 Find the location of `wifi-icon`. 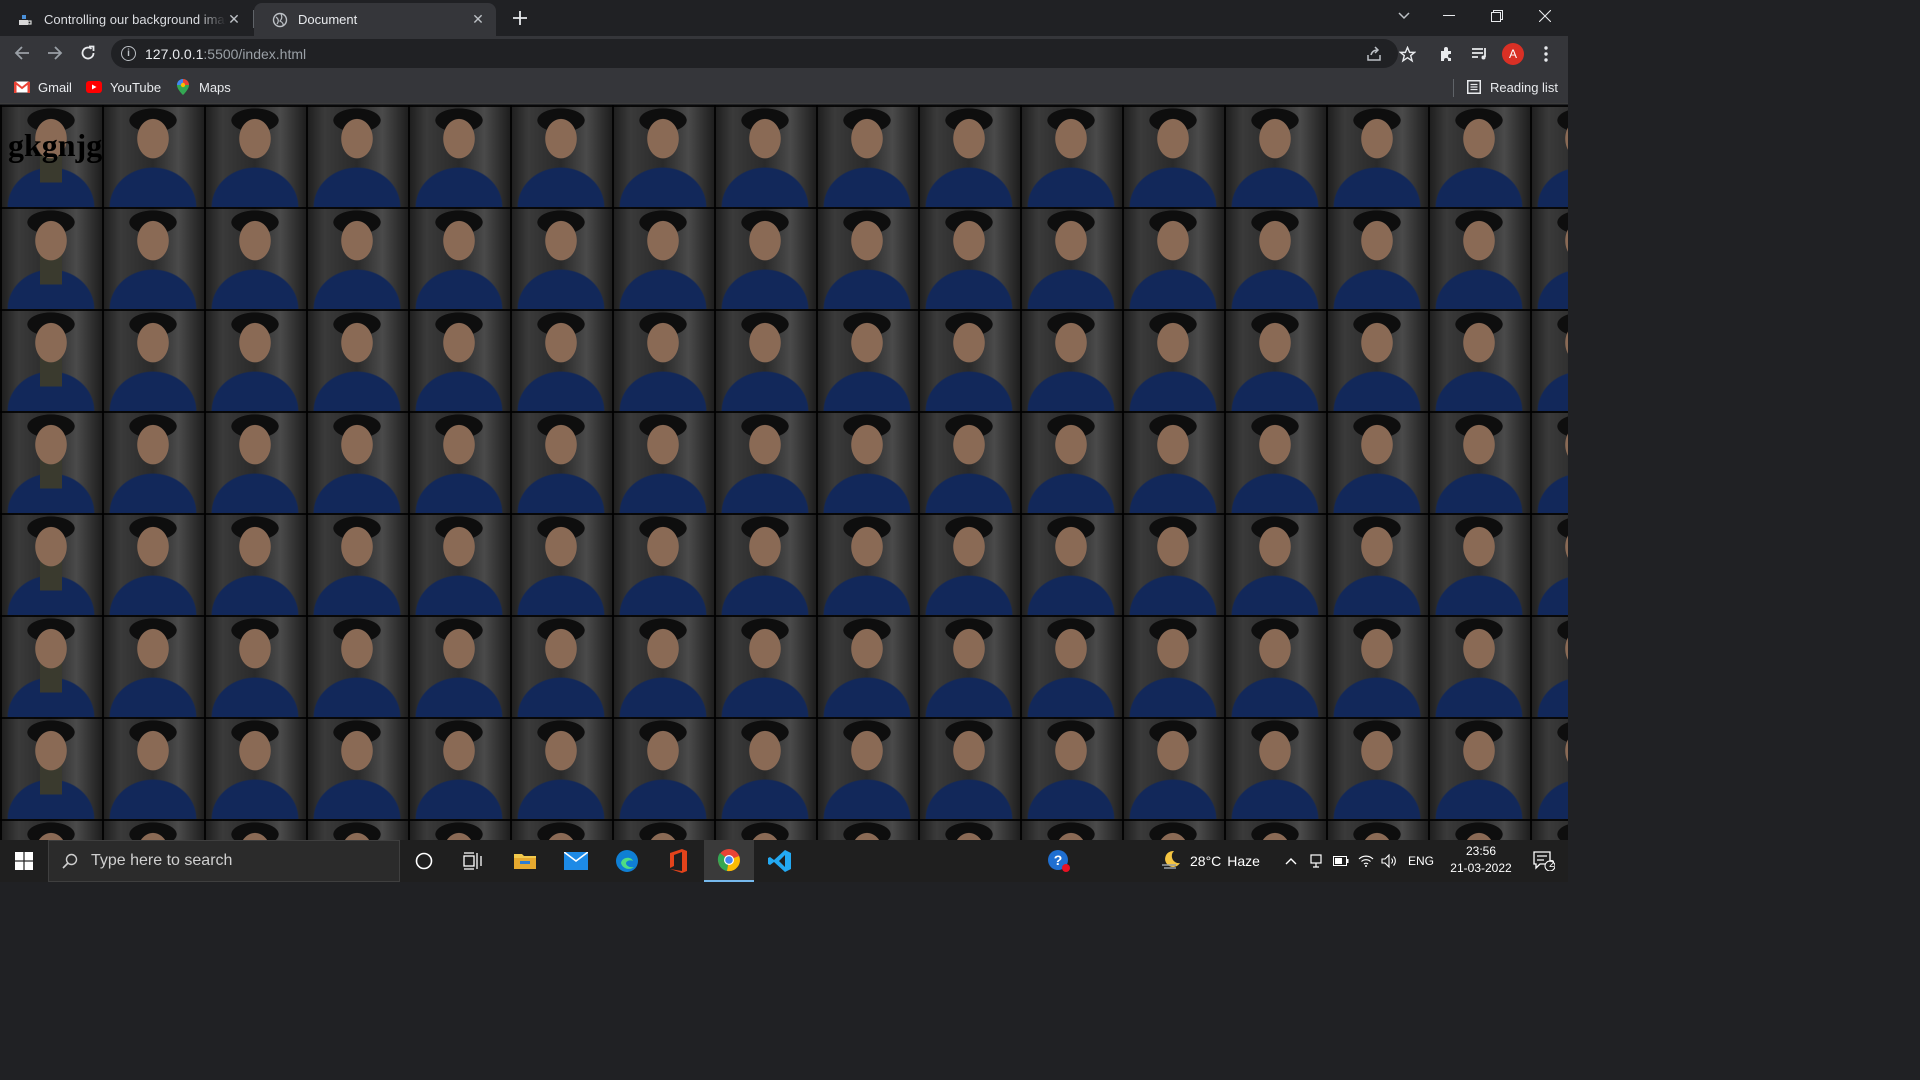

wifi-icon is located at coordinates (1366, 861).